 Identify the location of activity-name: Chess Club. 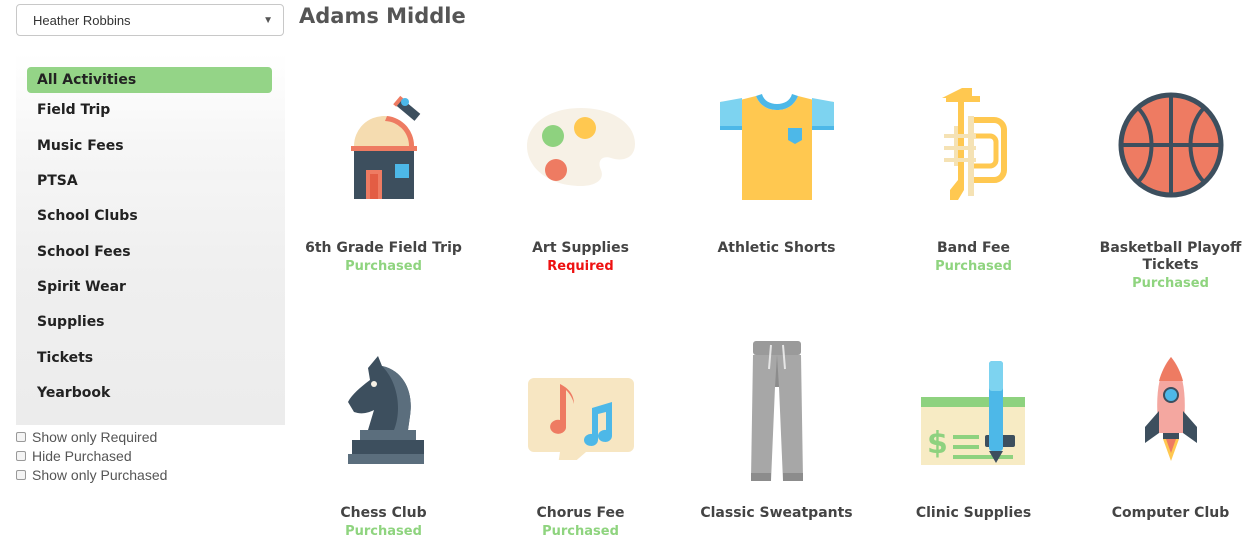
(383, 513).